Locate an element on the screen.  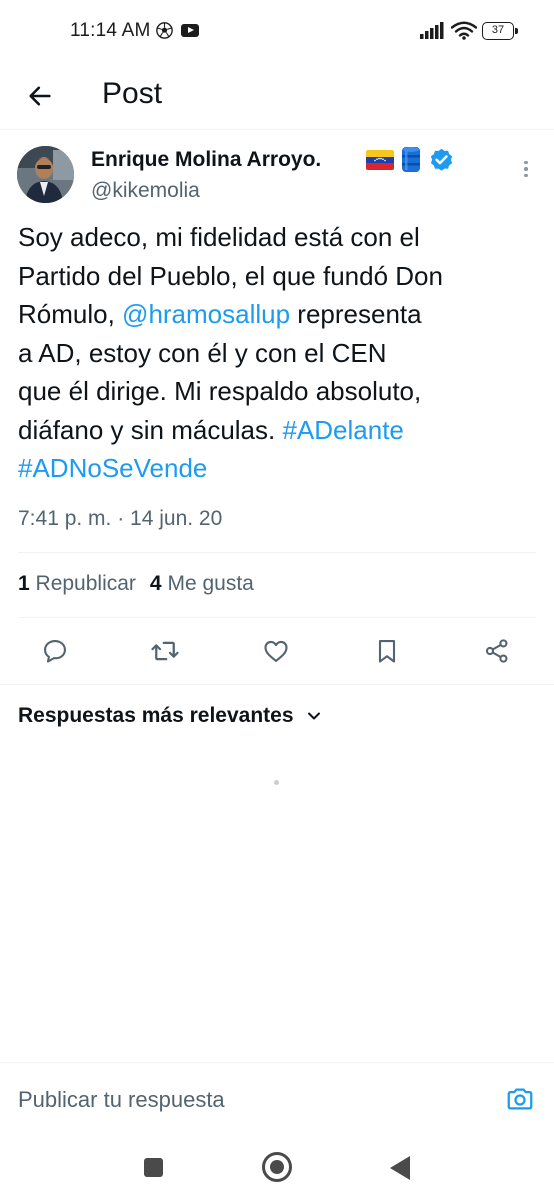
tweet-line: Rómulo, @hramosallup representa is located at coordinates (278, 314).